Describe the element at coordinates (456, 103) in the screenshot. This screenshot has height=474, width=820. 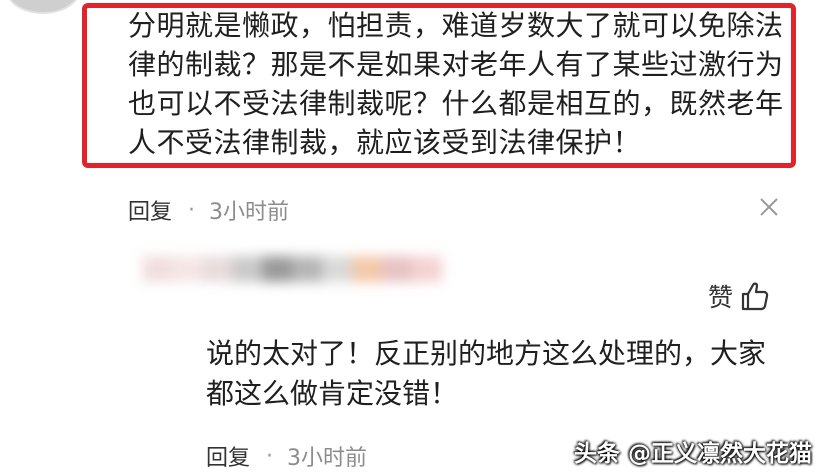
I see `comment-line: 也可以不受法律制裁呢？什么都是相互的，既然老年` at that location.